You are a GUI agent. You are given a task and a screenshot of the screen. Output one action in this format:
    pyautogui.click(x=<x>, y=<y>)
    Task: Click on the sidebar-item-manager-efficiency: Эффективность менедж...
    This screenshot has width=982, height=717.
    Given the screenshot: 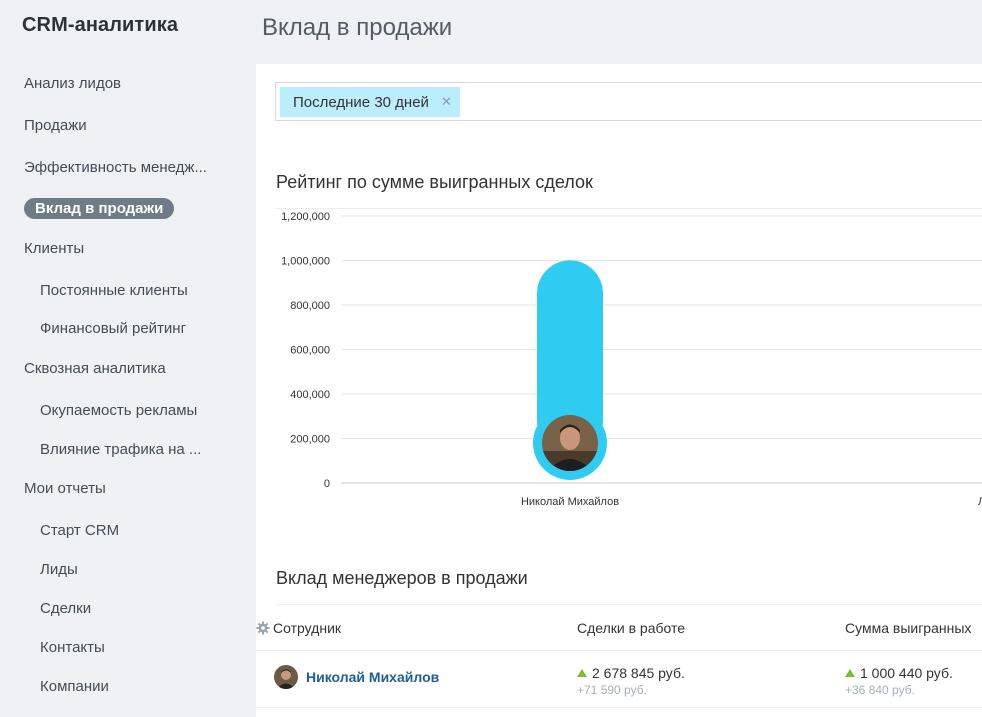 What is the action you would take?
    pyautogui.click(x=115, y=167)
    